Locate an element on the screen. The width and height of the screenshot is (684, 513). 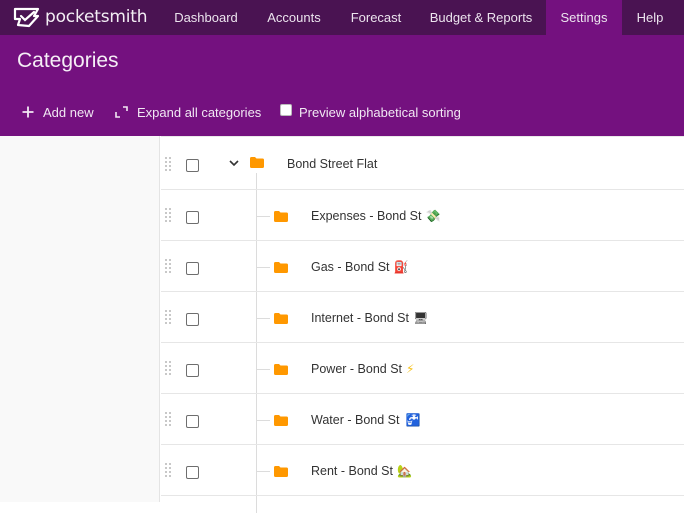
category-name: Water - Bond St is located at coordinates (355, 420).